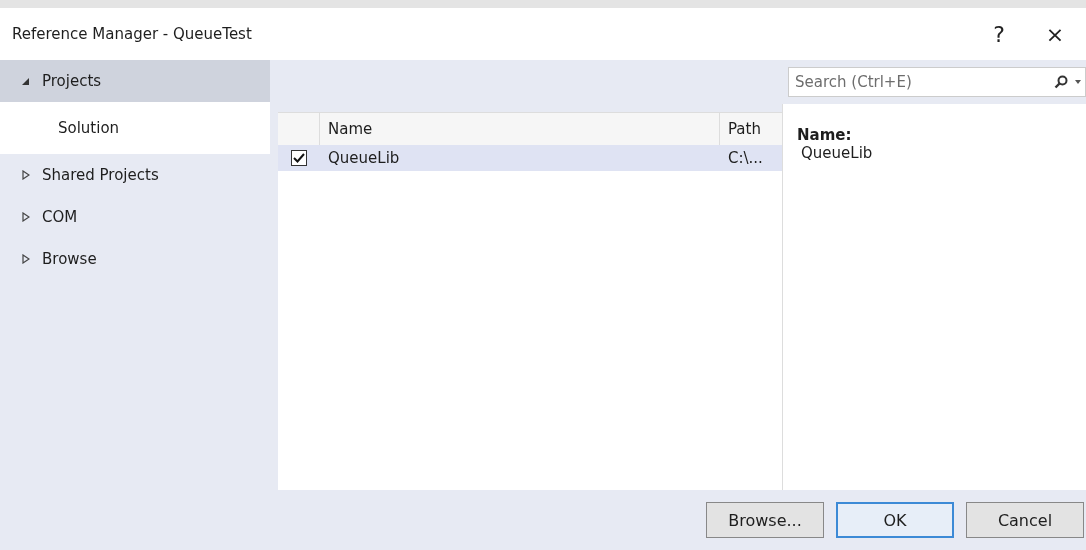 This screenshot has height=550, width=1086. What do you see at coordinates (1025, 520) in the screenshot?
I see `dialog-button: Cancel` at bounding box center [1025, 520].